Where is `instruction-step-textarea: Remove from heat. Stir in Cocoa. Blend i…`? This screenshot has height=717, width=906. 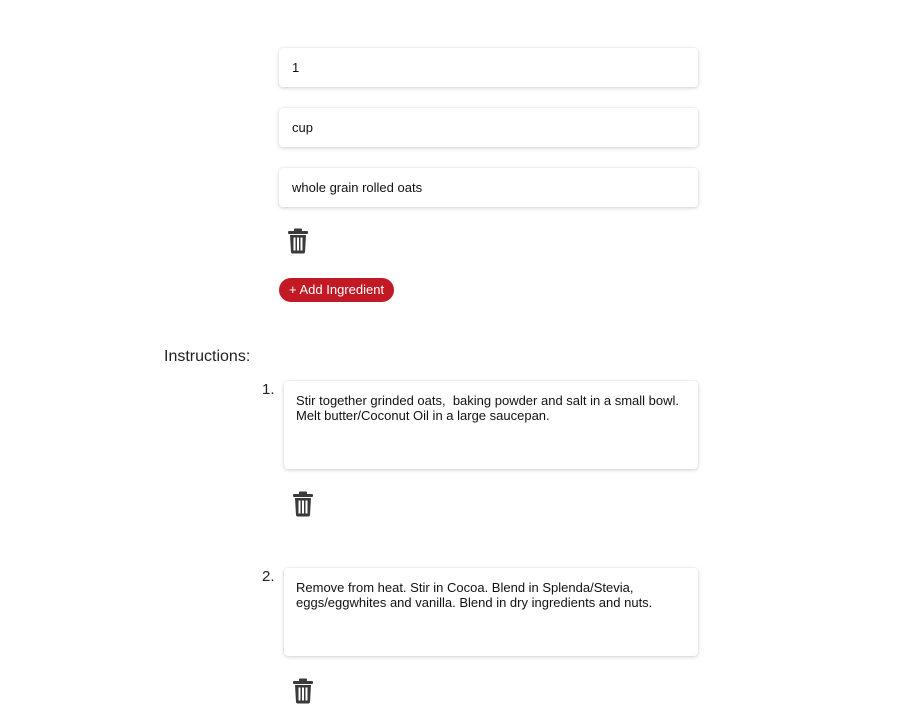
instruction-step-textarea: Remove from heat. Stir in Cocoa. Blend i… is located at coordinates (491, 612).